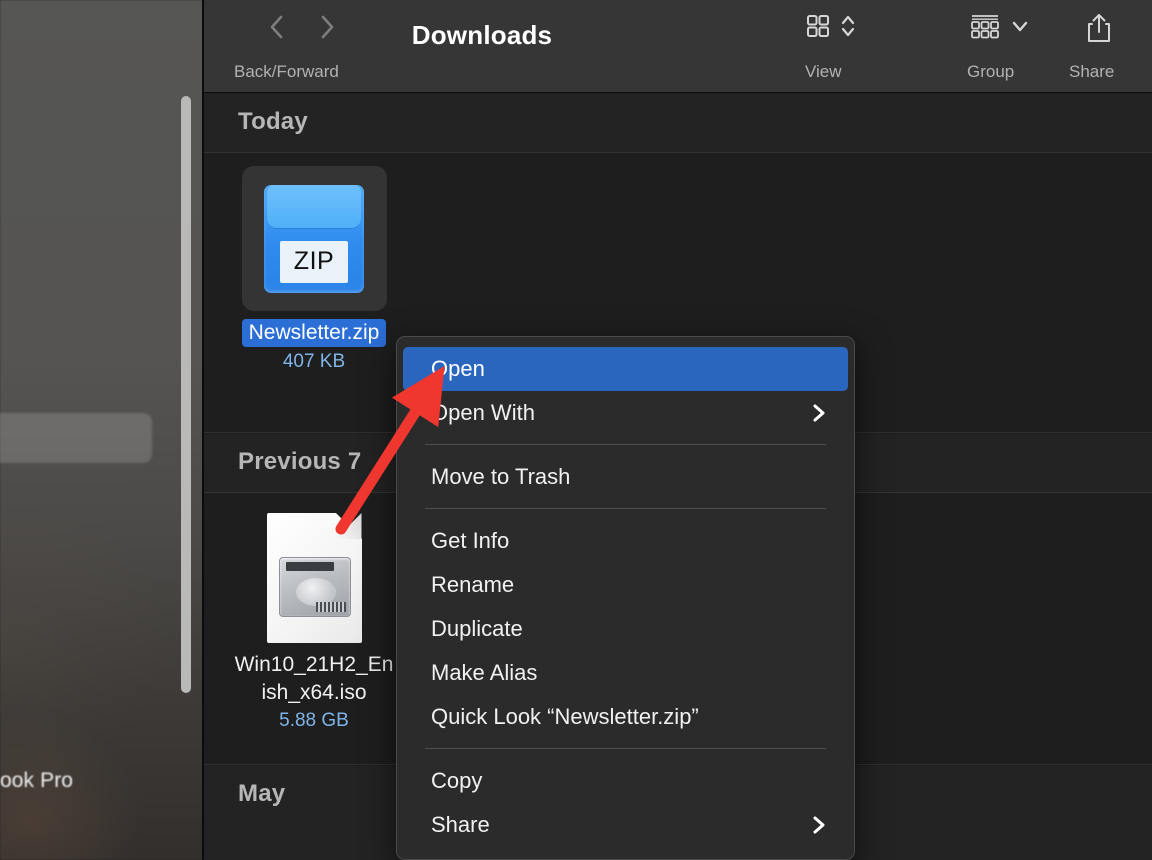  I want to click on chevron-left-icon, so click(276, 27).